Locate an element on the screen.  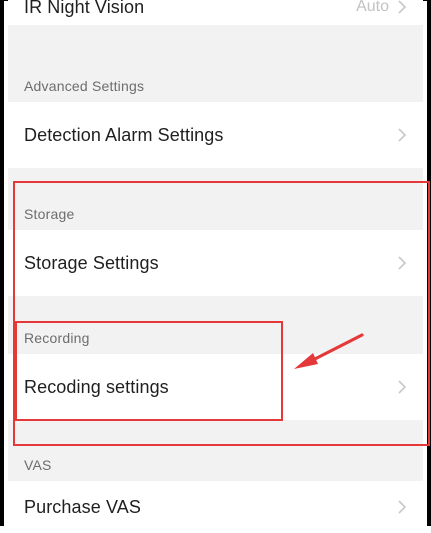
detection-alarm-settings-row: Detection Alarm Settings is located at coordinates (215, 135).